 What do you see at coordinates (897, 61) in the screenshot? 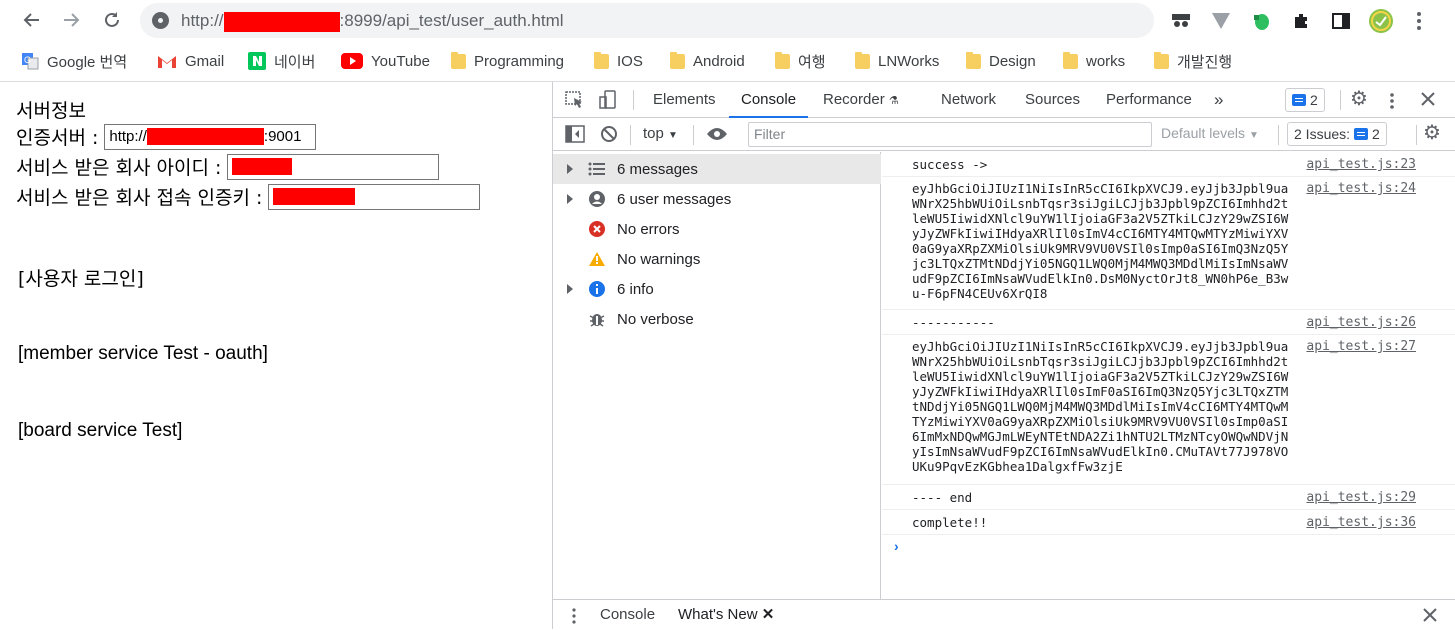
I see `bookmark-lnworks: LNWorks` at bounding box center [897, 61].